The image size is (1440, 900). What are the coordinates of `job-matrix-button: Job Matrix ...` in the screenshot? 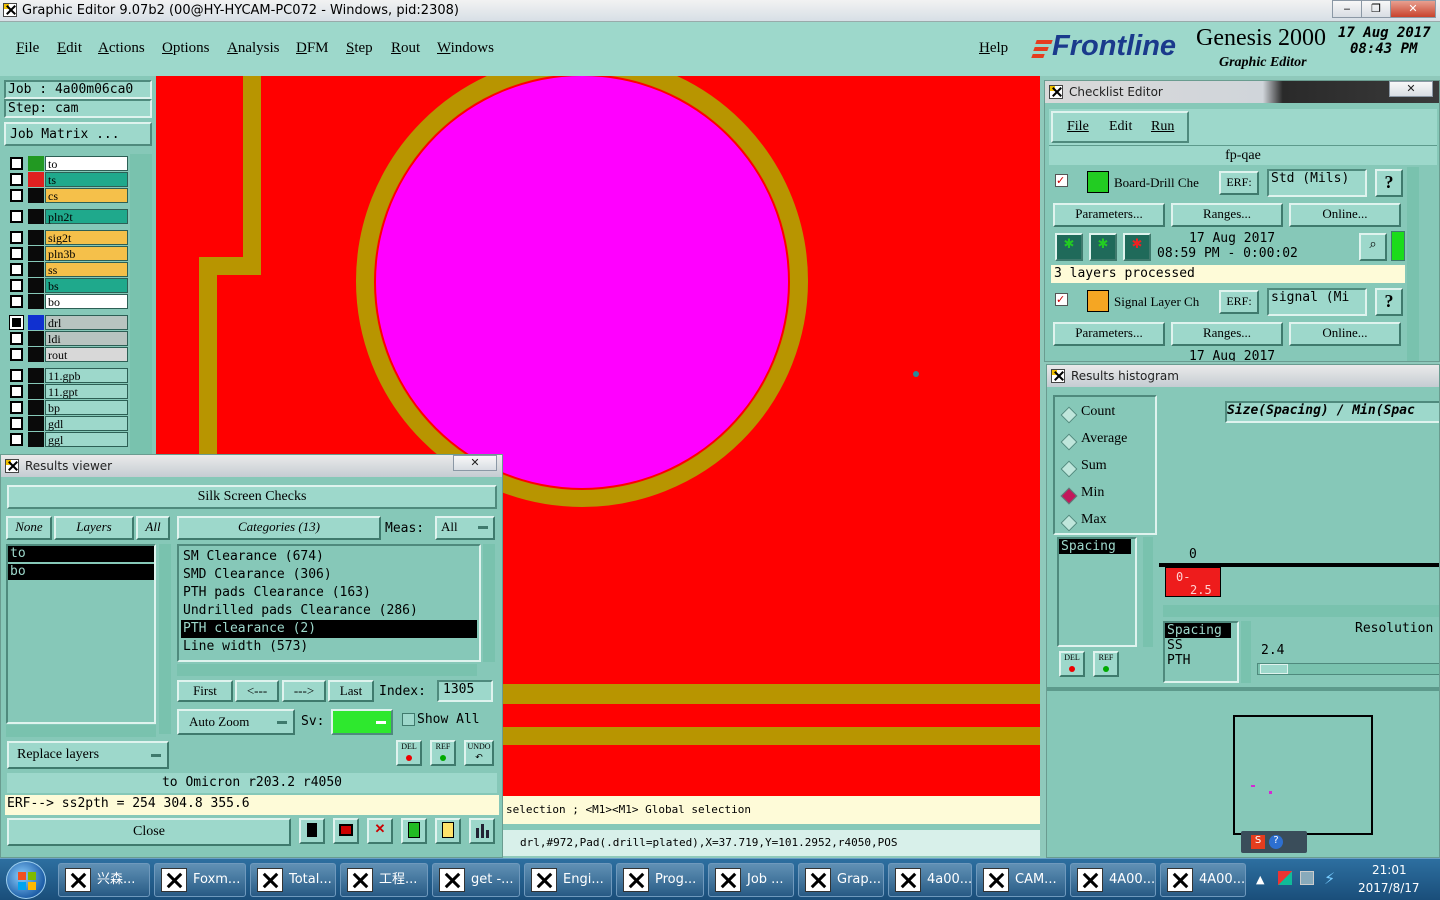 It's located at (78, 134).